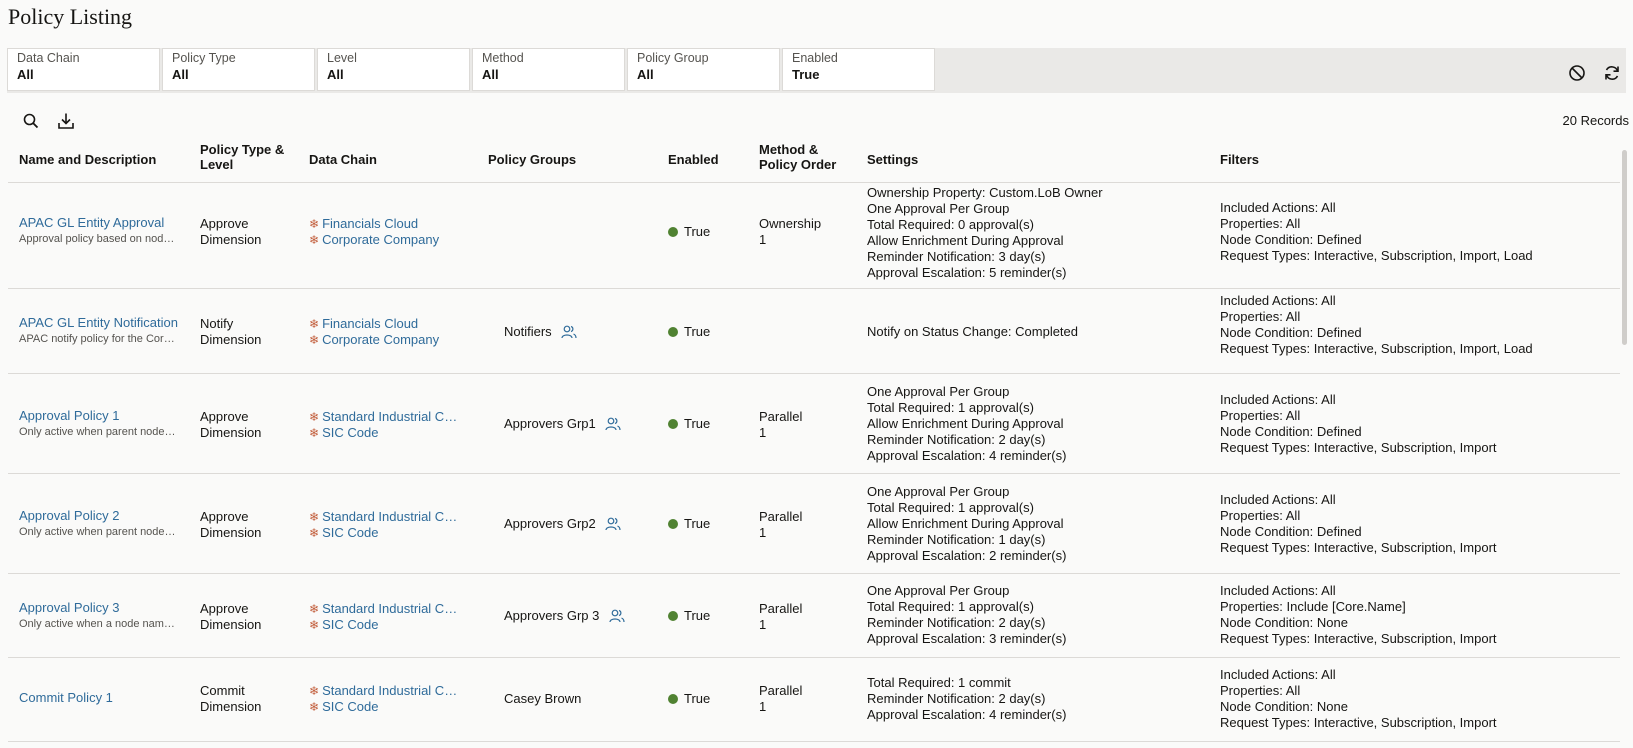  I want to click on filter-policy-type: Policy Type All, so click(238, 69).